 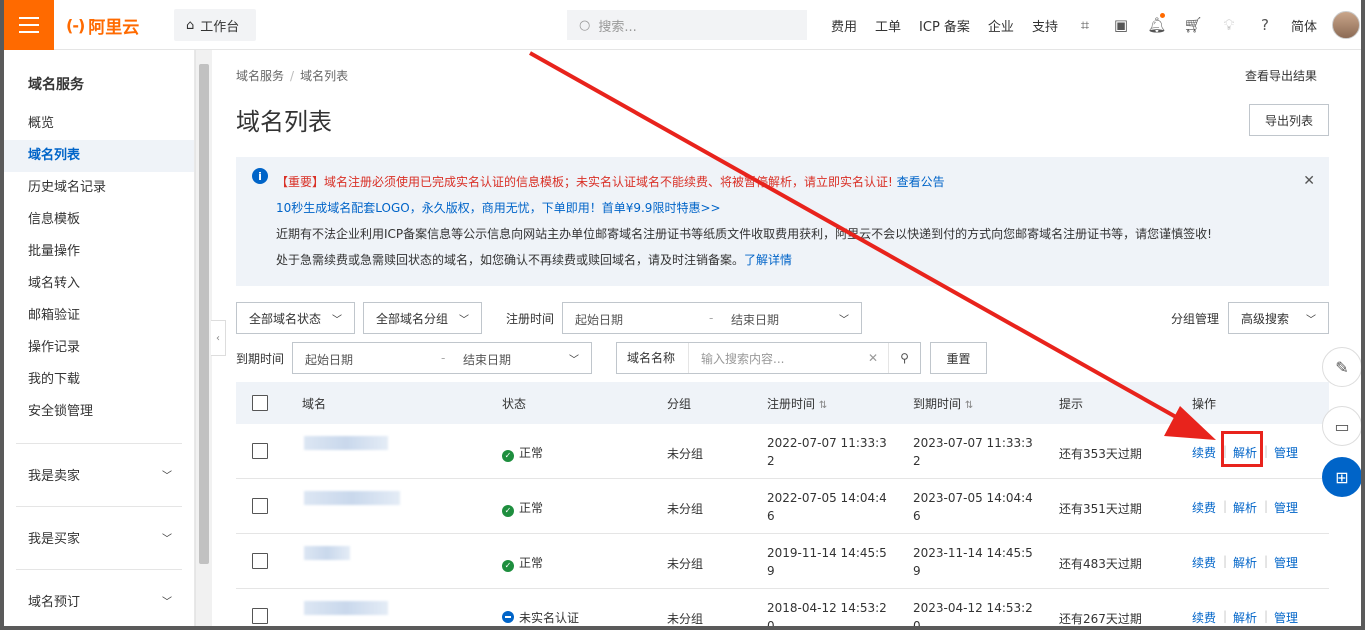 What do you see at coordinates (99, 252) in the screenshot?
I see `sidebar-item-batch: 批量操作` at bounding box center [99, 252].